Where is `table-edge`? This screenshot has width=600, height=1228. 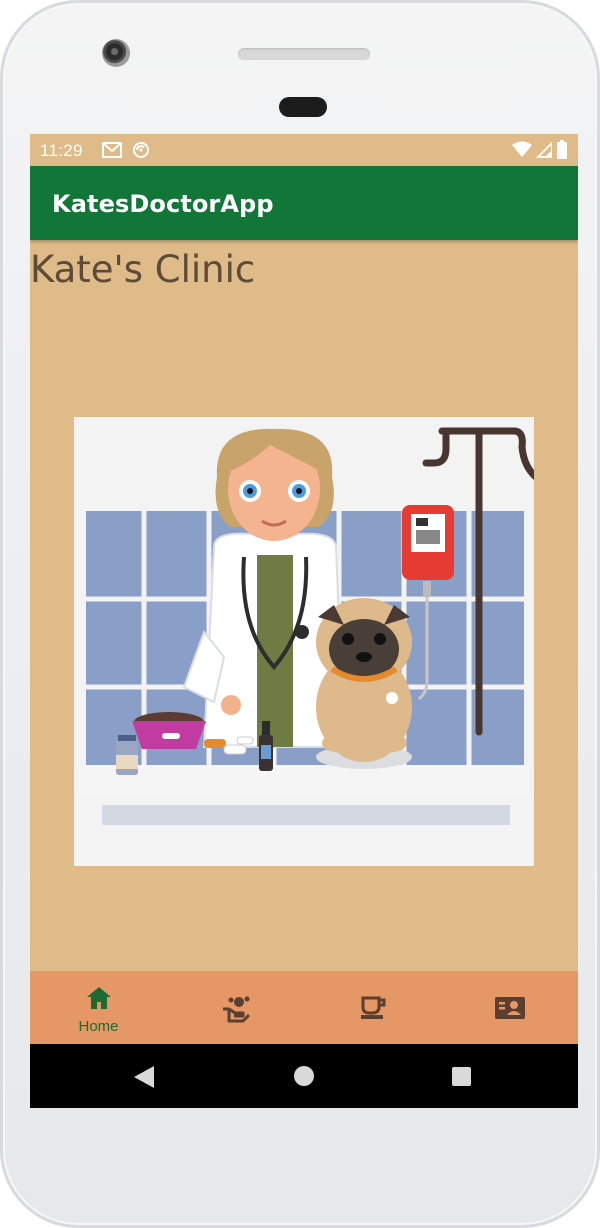 table-edge is located at coordinates (306, 815).